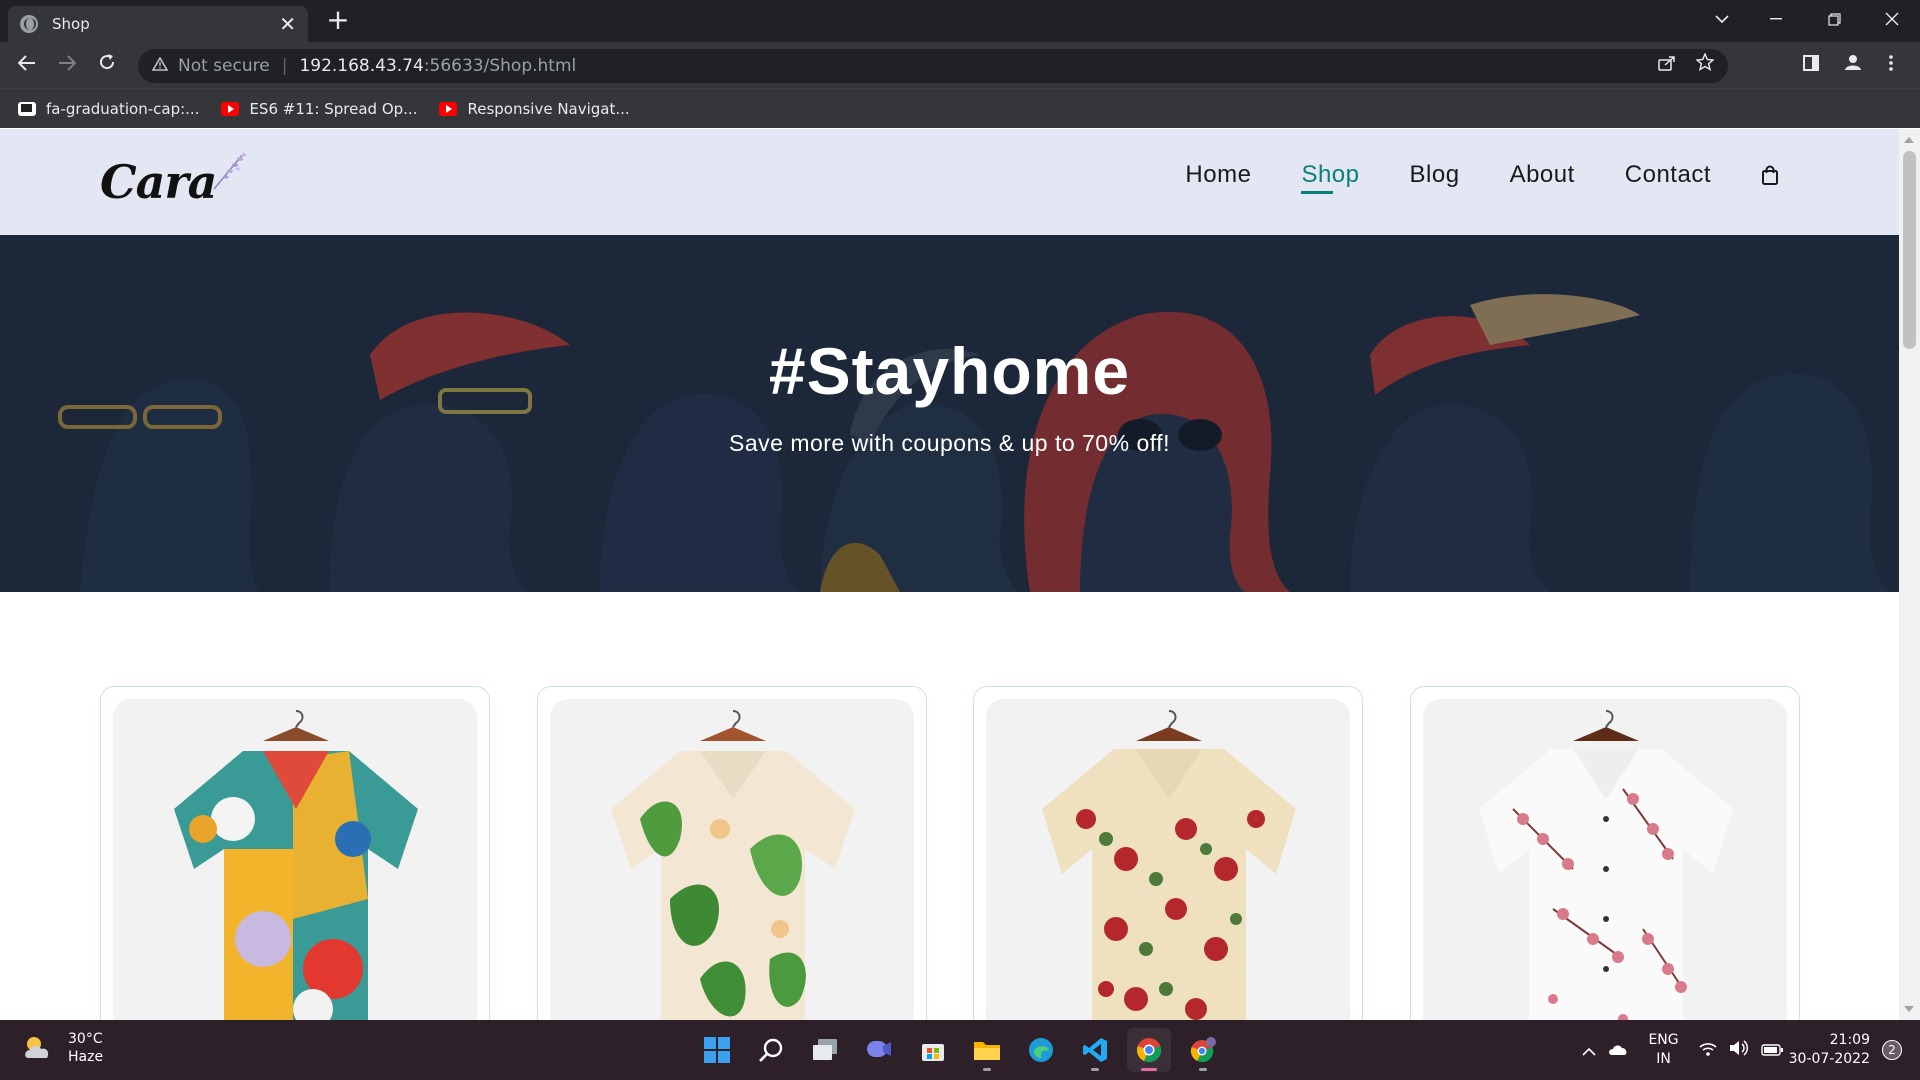 The height and width of the screenshot is (1080, 1920). Describe the element at coordinates (1542, 175) in the screenshot. I see `nav-about: About` at that location.